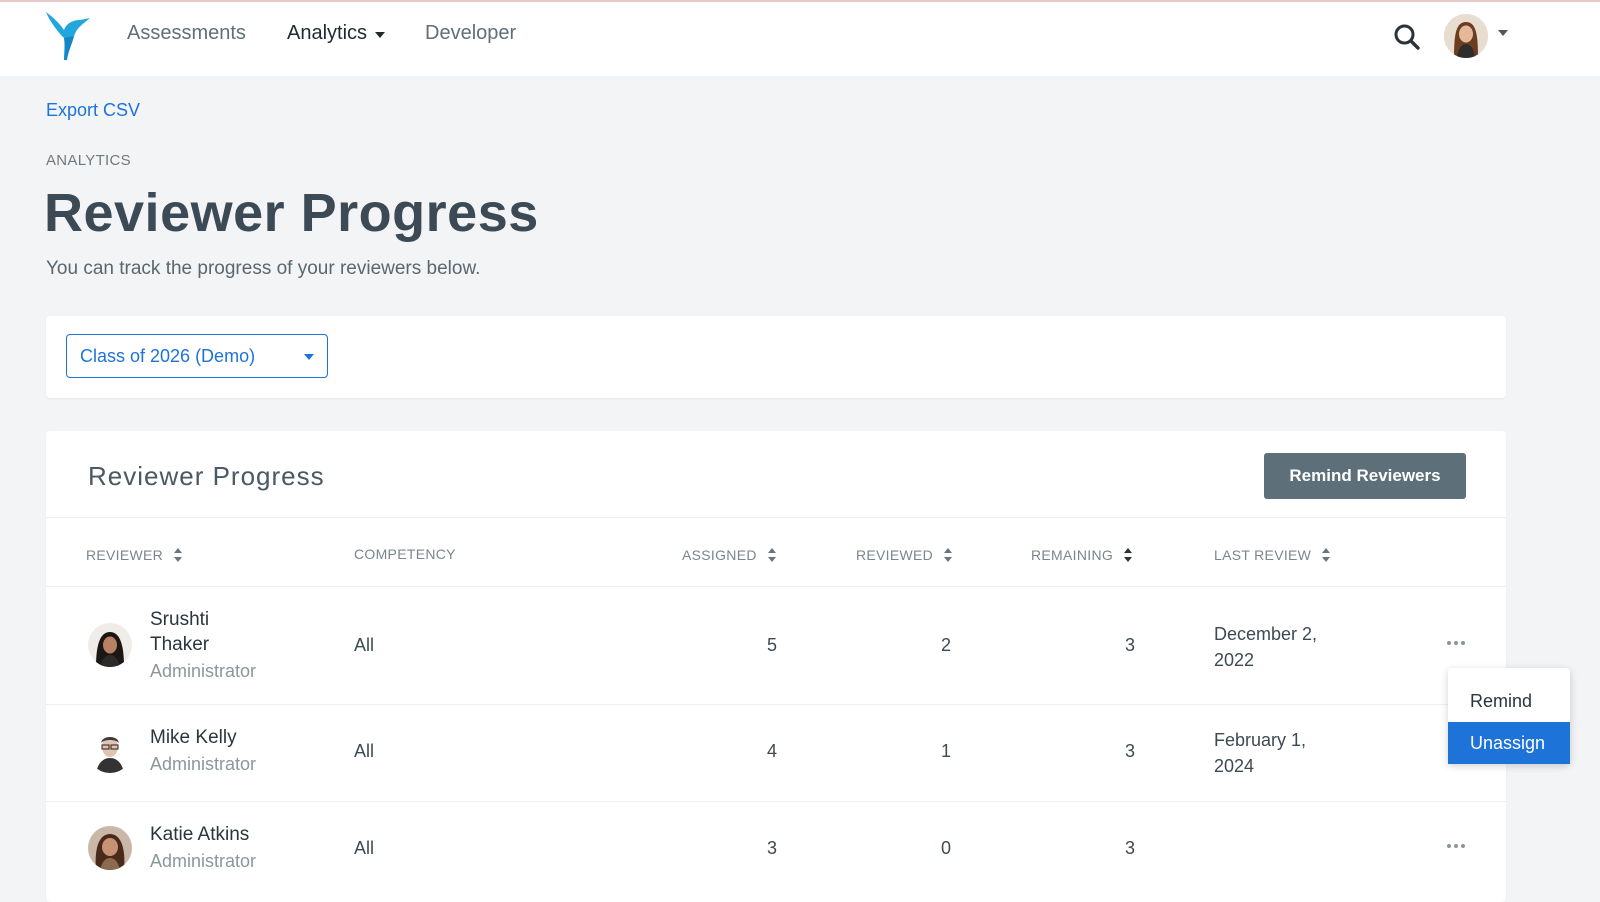  What do you see at coordinates (1234, 660) in the screenshot?
I see `last-review-date-line2: 2022` at bounding box center [1234, 660].